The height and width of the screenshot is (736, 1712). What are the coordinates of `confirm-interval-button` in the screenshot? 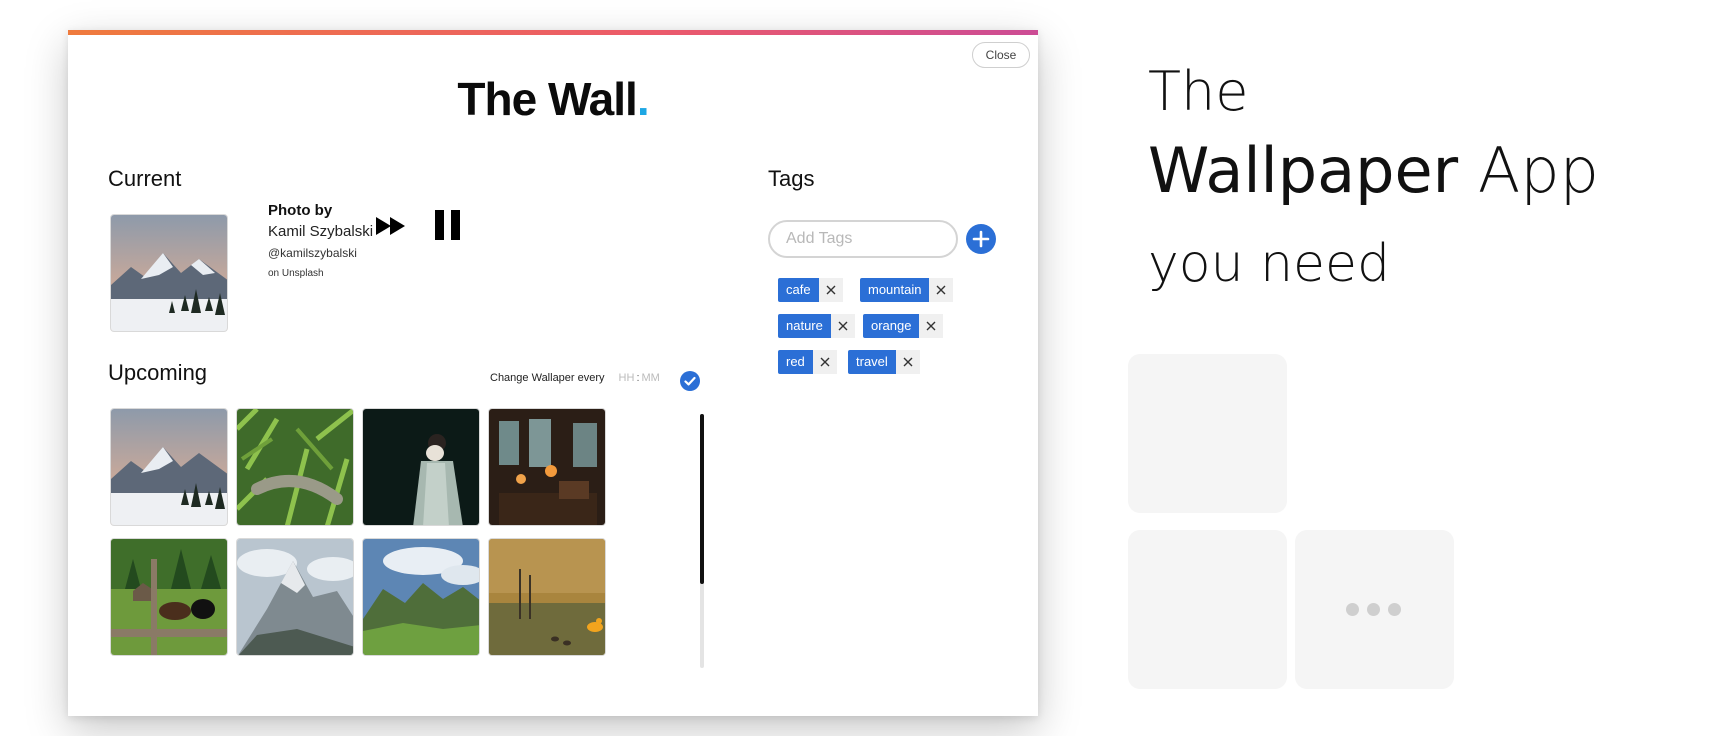 It's located at (690, 381).